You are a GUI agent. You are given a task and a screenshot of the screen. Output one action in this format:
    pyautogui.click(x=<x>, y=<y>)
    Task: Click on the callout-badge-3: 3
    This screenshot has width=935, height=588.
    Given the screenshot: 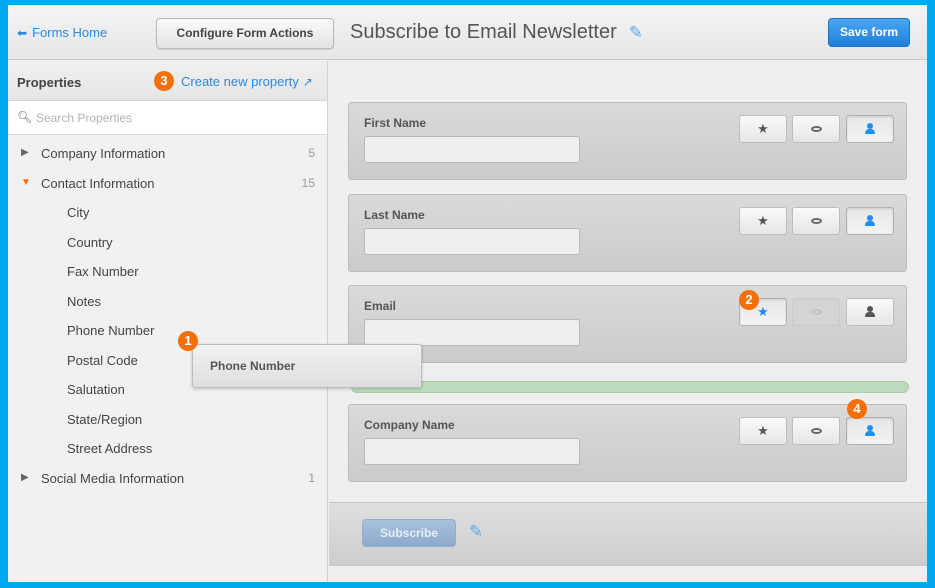 What is the action you would take?
    pyautogui.click(x=164, y=81)
    